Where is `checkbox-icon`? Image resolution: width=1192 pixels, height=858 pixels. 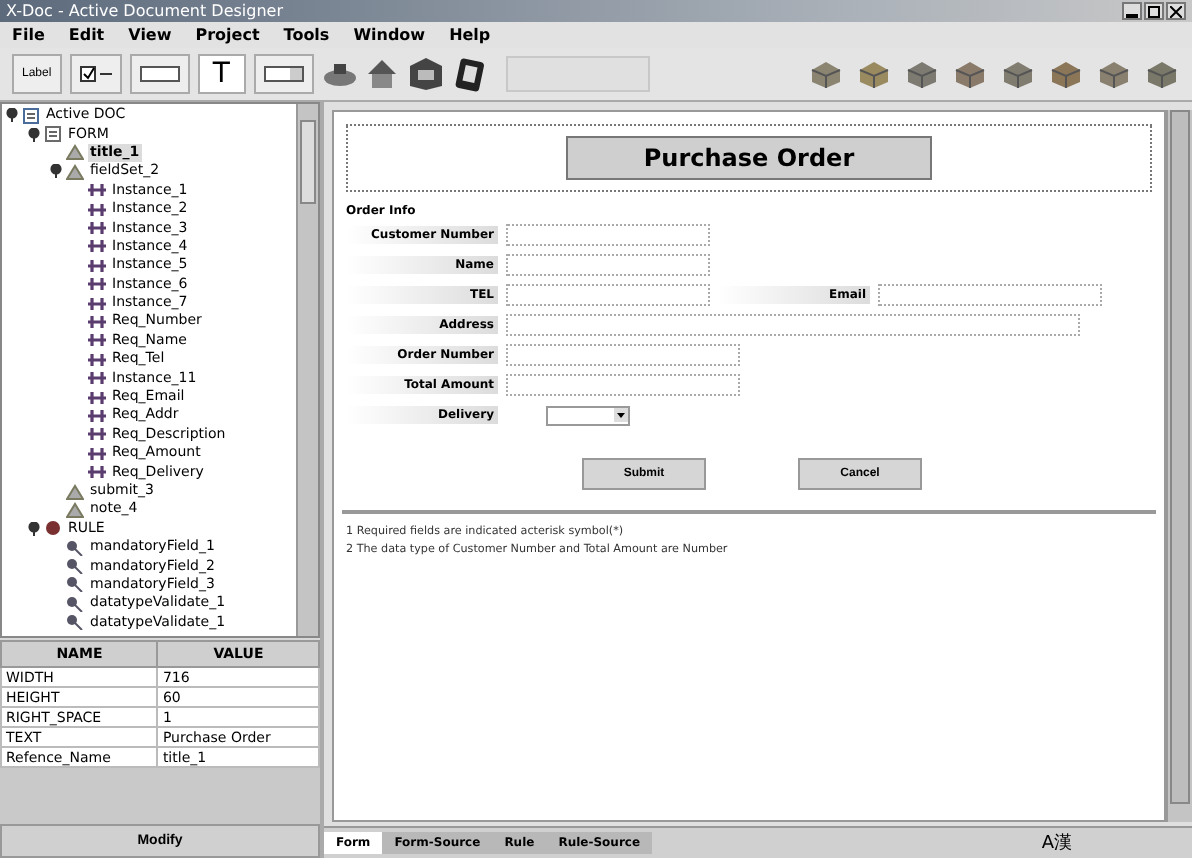
checkbox-icon is located at coordinates (95, 74).